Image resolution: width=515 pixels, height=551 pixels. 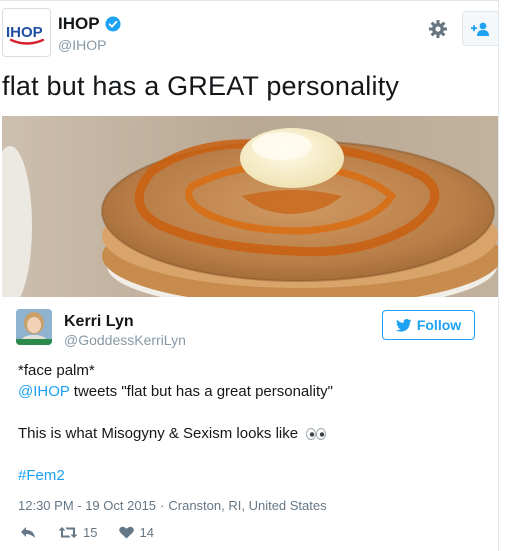 I want to click on follow-label: Follow, so click(x=439, y=325).